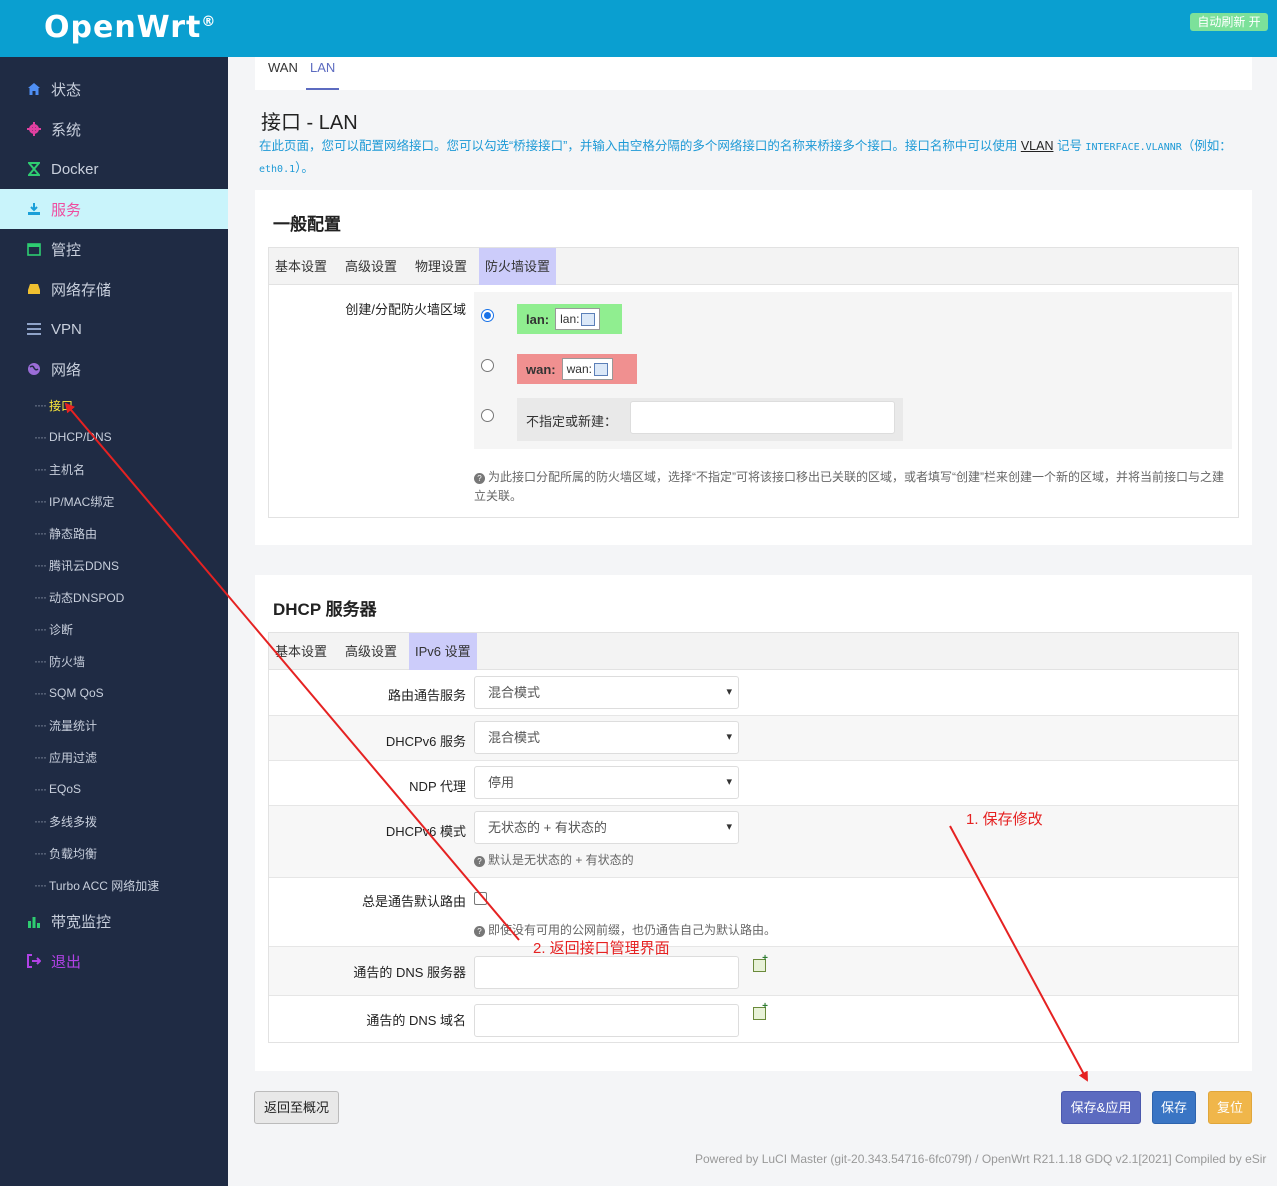  Describe the element at coordinates (74, 501) in the screenshot. I see `sidebar-subitem-ip-mac: ···· IP/MAC绑定` at that location.